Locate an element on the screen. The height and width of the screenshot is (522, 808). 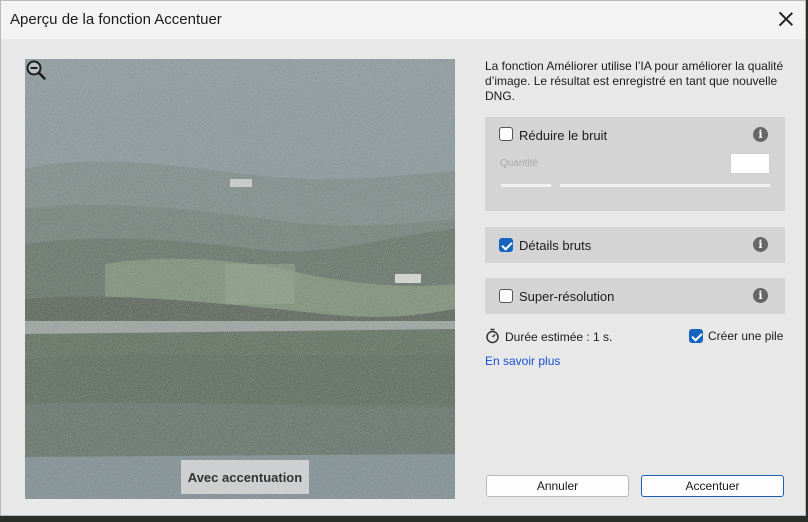
raw-details-label: Détails bruts is located at coordinates (555, 245).